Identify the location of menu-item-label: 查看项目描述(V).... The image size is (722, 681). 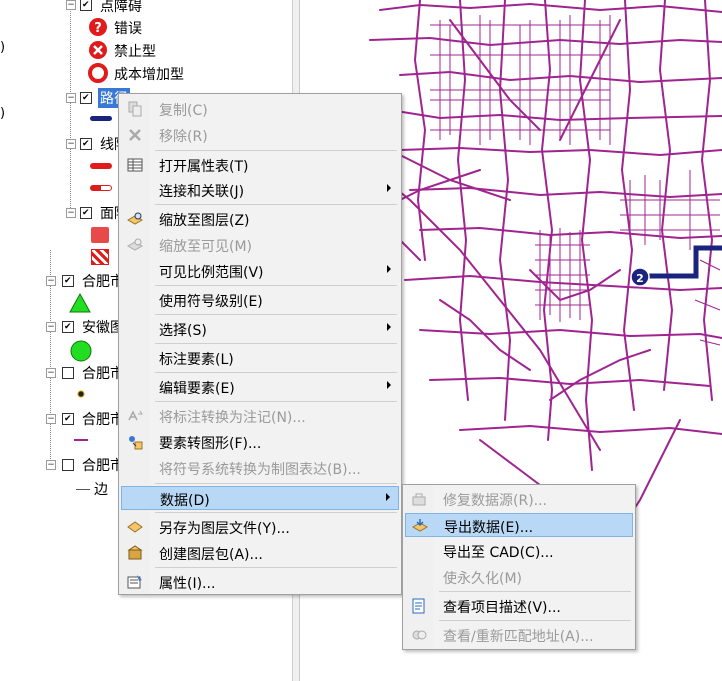
(502, 608).